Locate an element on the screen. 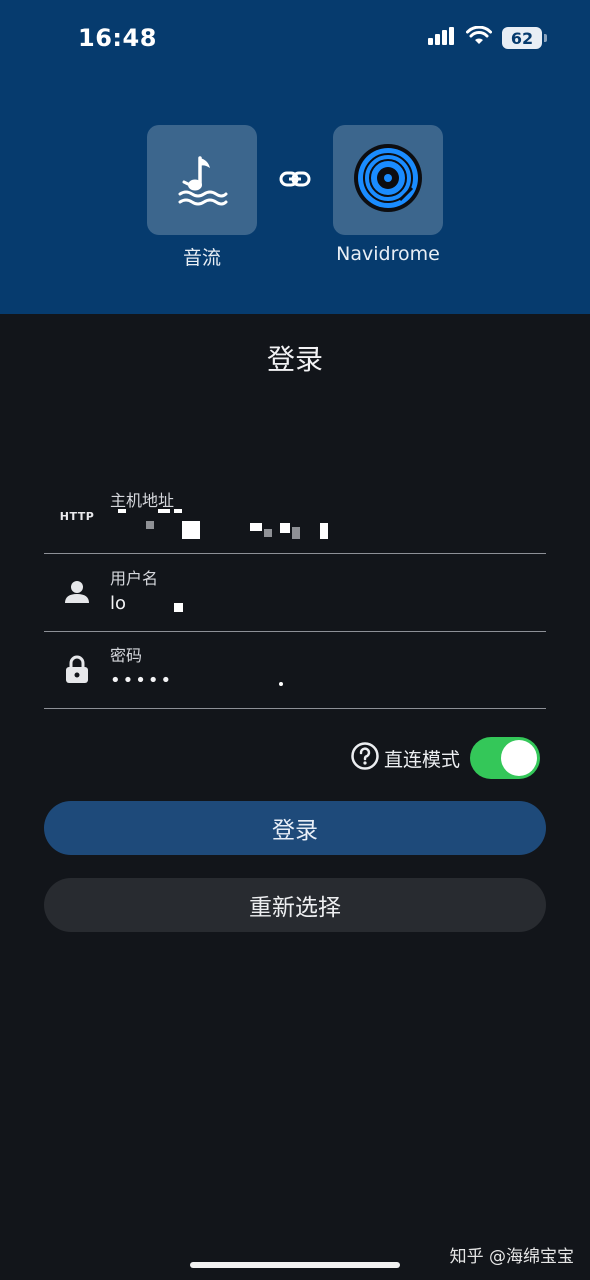 The image size is (590, 1280). vinyl-disc-icon is located at coordinates (388, 180).